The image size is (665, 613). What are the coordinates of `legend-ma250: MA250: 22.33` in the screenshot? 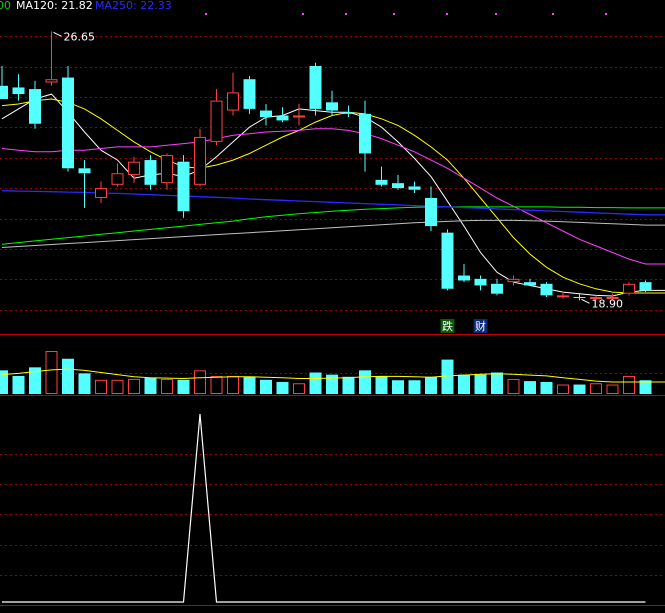 It's located at (133, 6).